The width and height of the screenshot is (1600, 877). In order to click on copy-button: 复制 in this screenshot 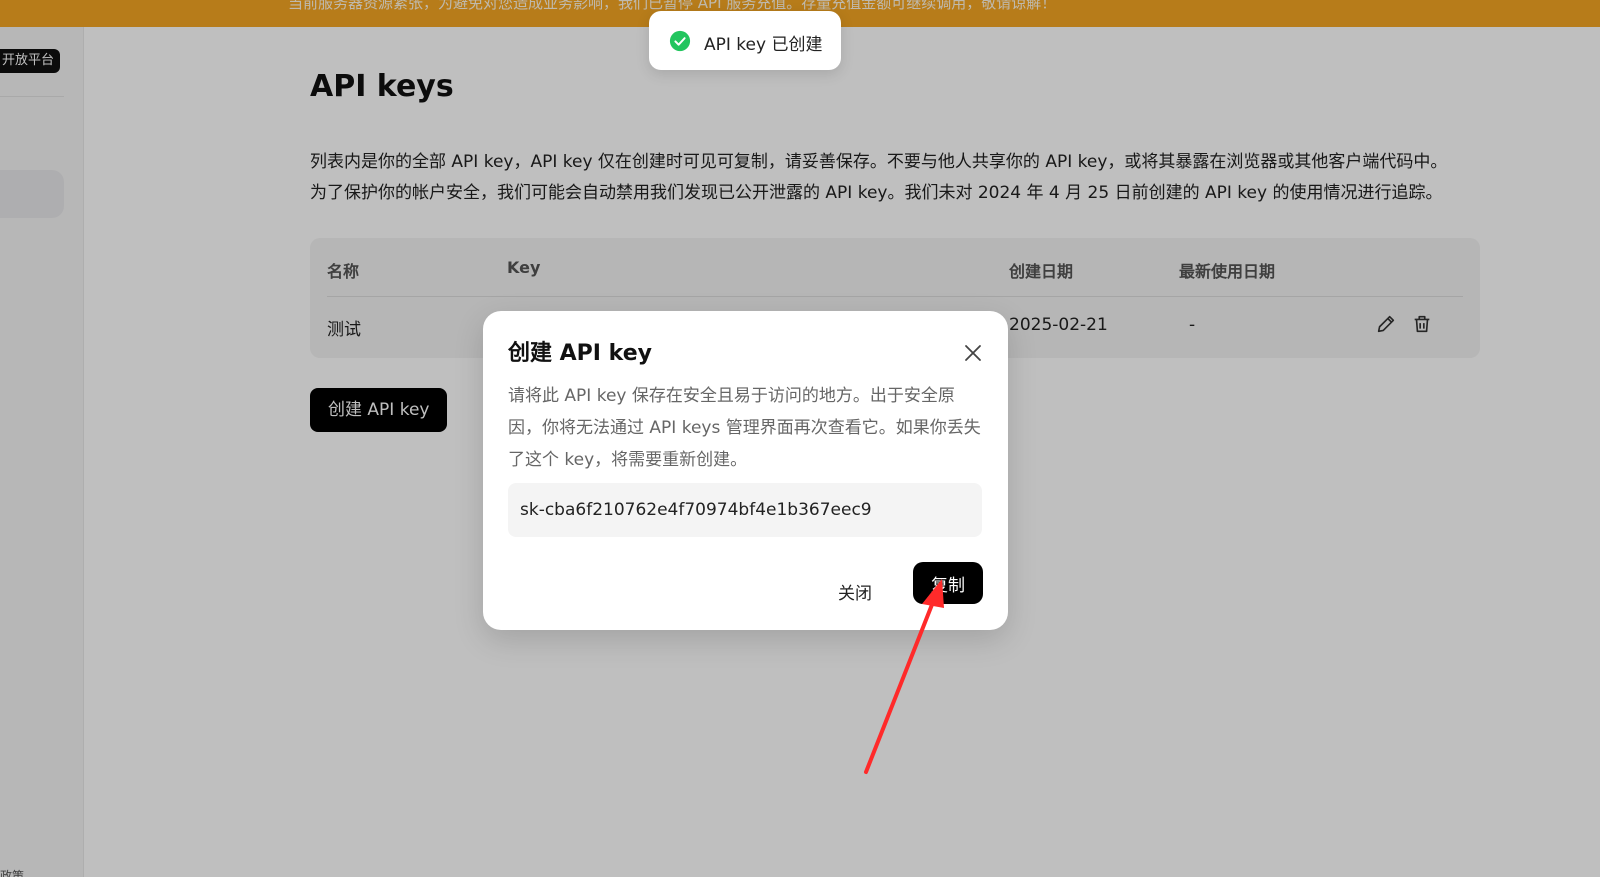, I will do `click(948, 583)`.